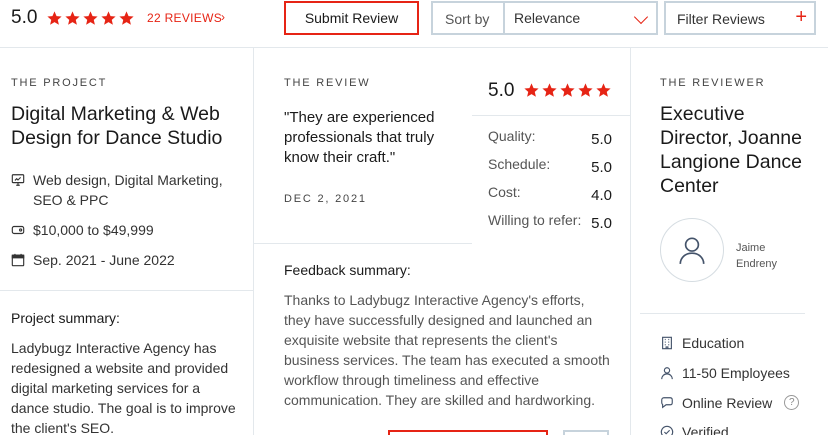 The height and width of the screenshot is (435, 828). Describe the element at coordinates (535, 220) in the screenshot. I see `score-label: Willing to refer:` at that location.